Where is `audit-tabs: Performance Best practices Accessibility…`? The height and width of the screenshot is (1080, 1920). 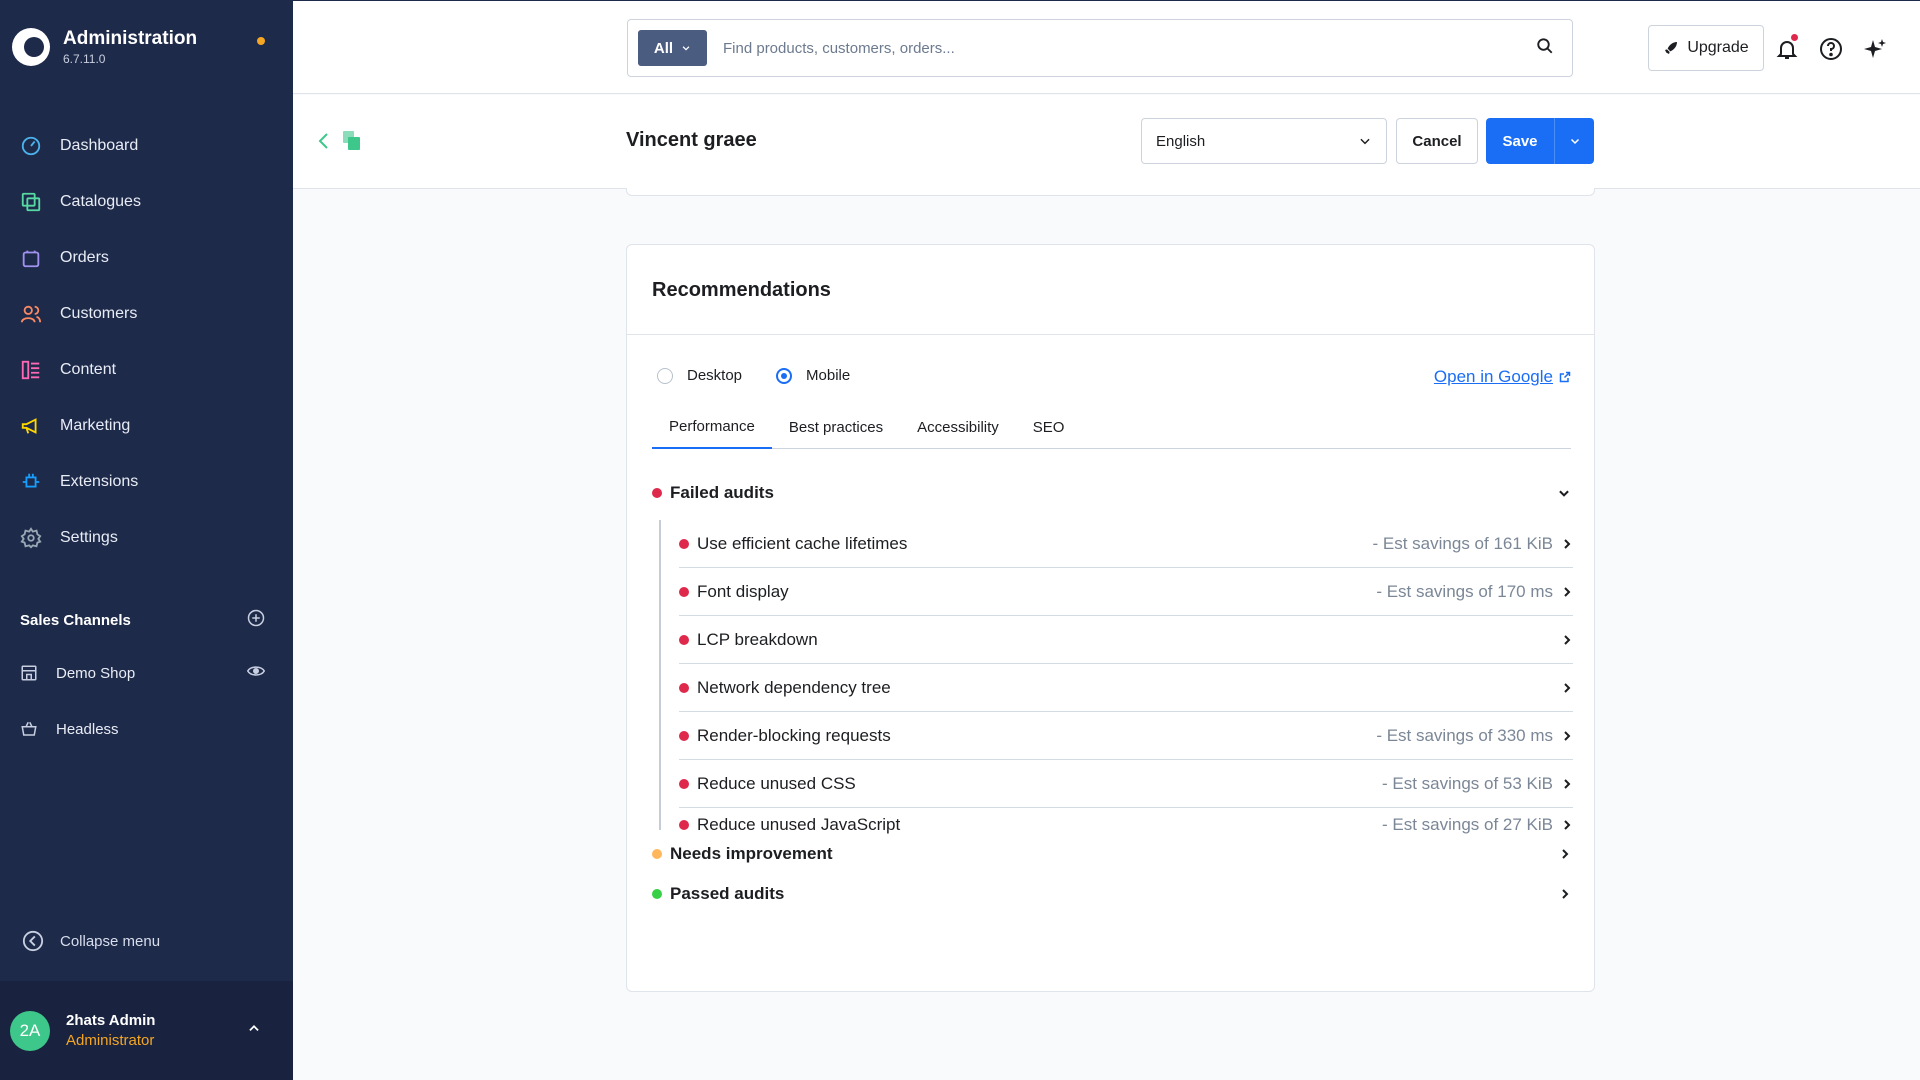
audit-tabs: Performance Best practices Accessibility… is located at coordinates (1111, 427).